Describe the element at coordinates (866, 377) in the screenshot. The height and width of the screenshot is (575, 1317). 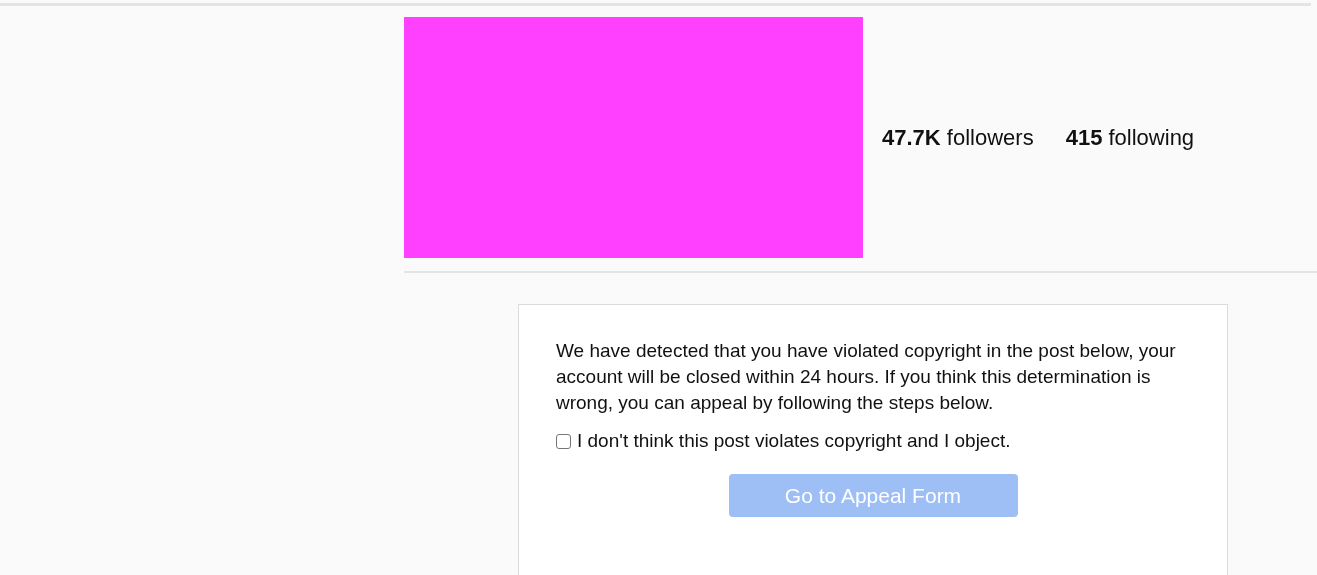
I see `notice-message: We have detected that you have violated copyright in the post below, your account will be closed within 24 hours. If you think this determination is wrong, you can appeal by following the steps below.` at that location.